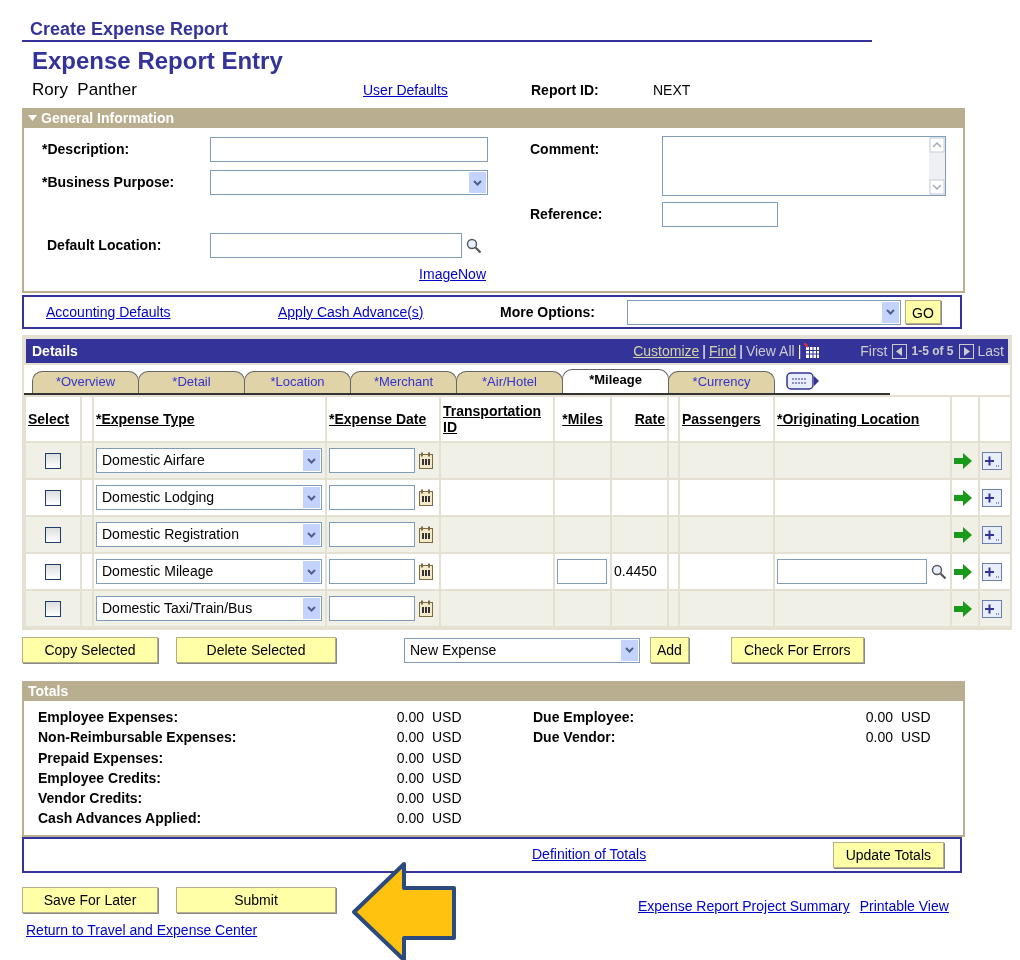  I want to click on apply-cash-advance-link: Apply Cash Advance(s), so click(389, 312).